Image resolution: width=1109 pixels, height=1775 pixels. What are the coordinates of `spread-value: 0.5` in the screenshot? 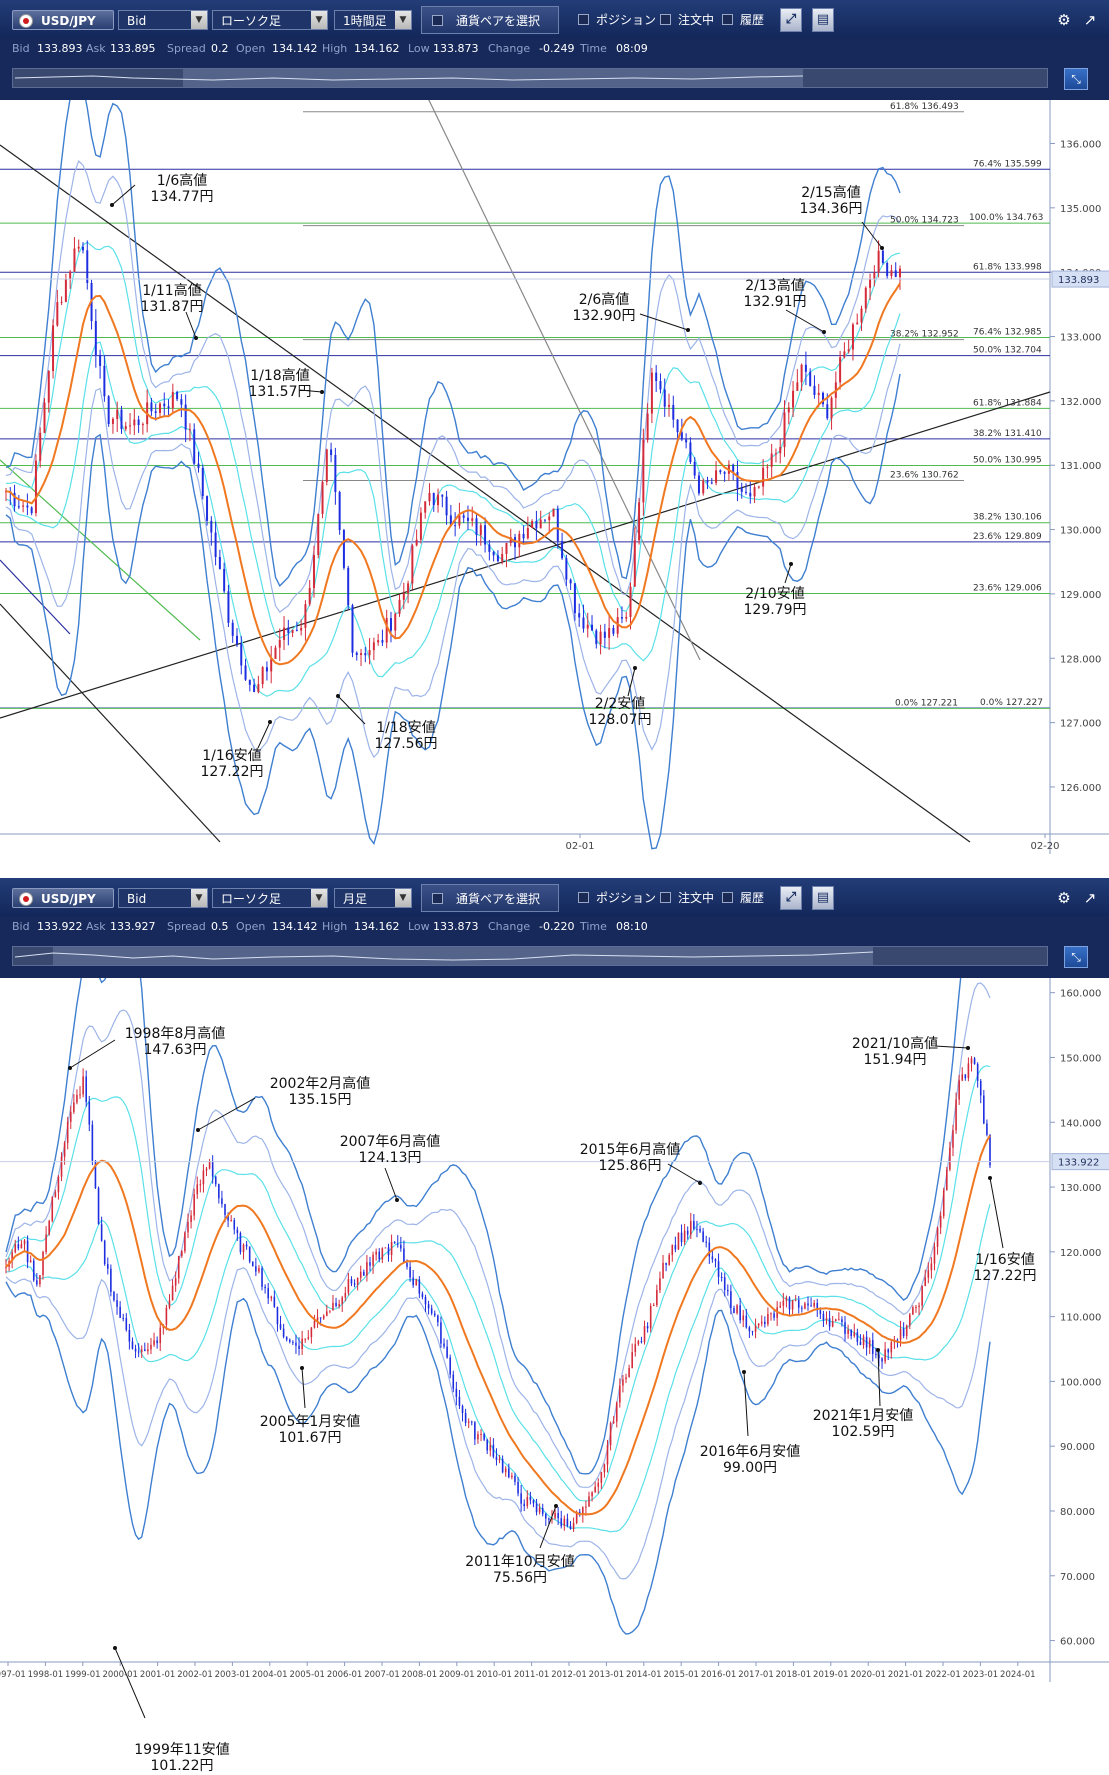 It's located at (220, 926).